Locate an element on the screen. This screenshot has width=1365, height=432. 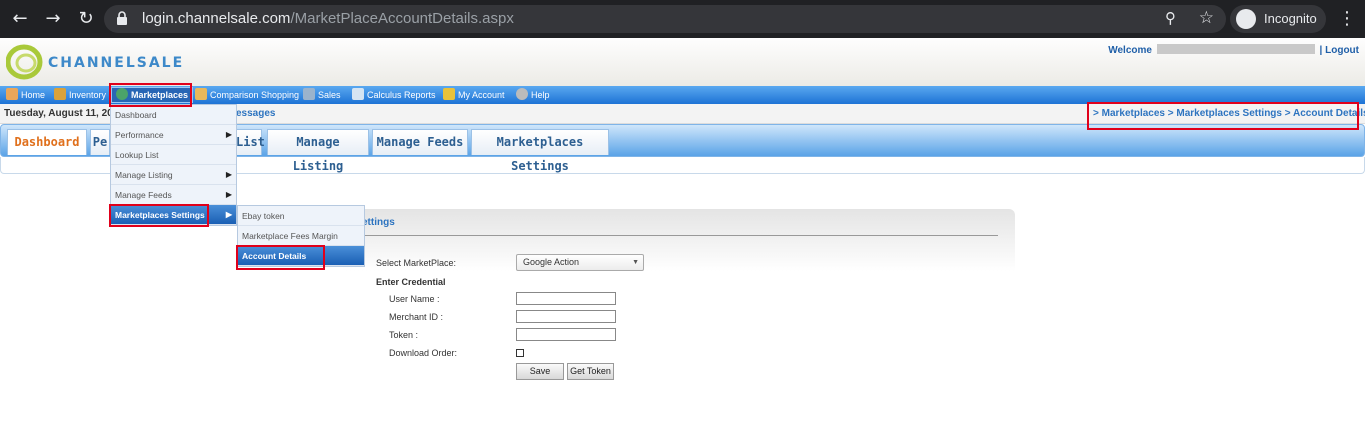
enter-credential-heading: Enter Credential is located at coordinates (411, 282).